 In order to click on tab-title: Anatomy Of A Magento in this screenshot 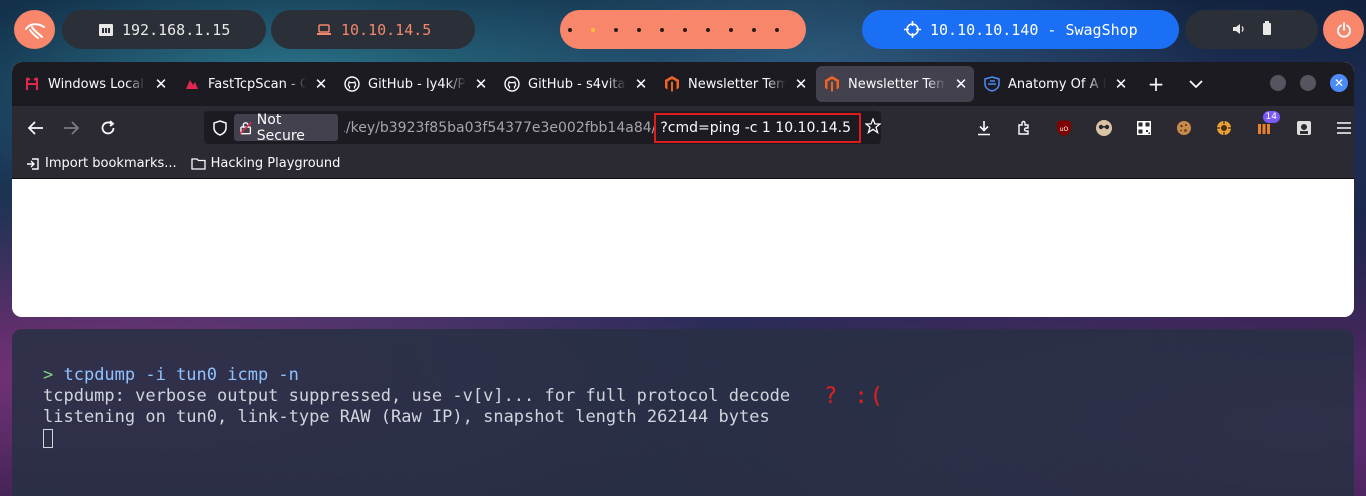, I will do `click(1057, 84)`.